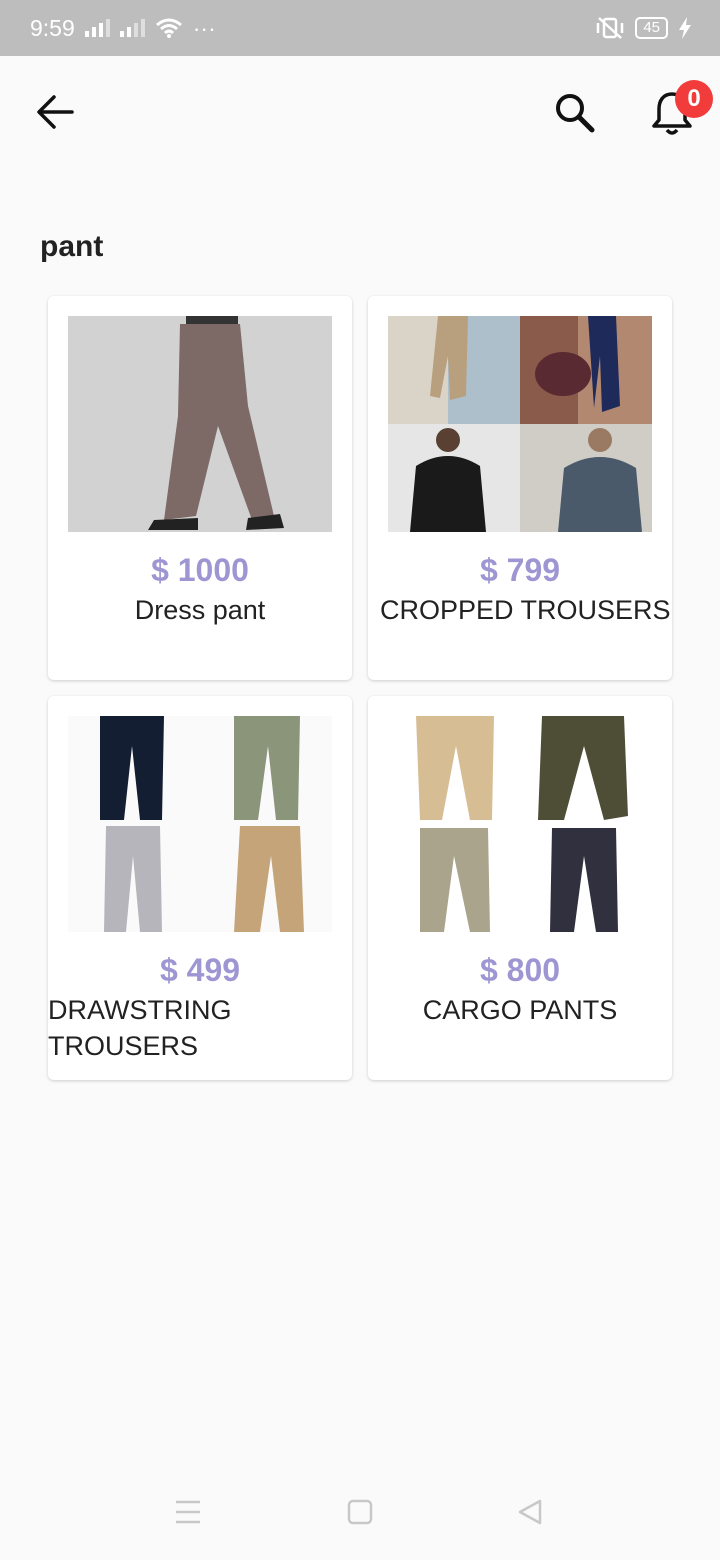 The image size is (720, 1560). Describe the element at coordinates (168, 28) in the screenshot. I see `wifi-icon` at that location.